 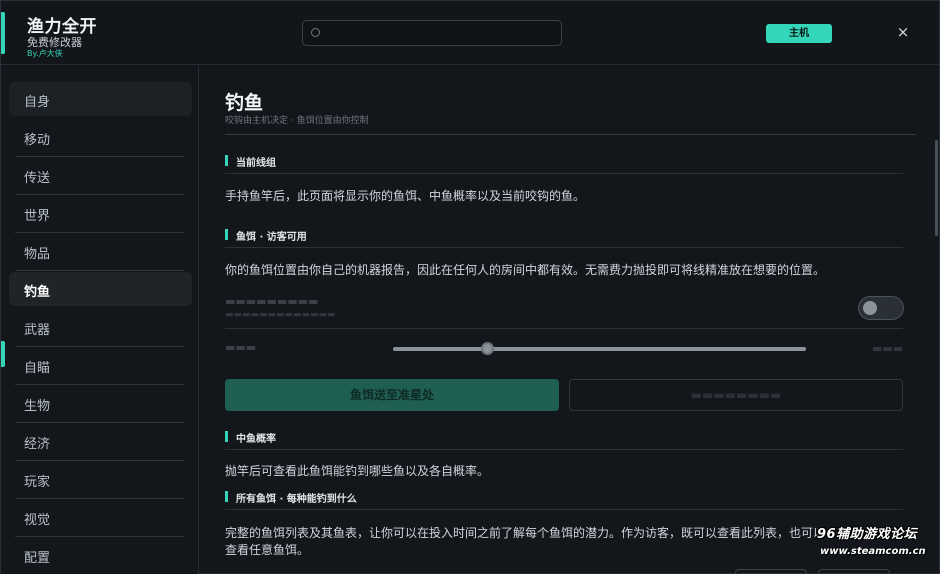 What do you see at coordinates (100, 366) in the screenshot?
I see `sidebar-item-aimbot: 自瞄` at bounding box center [100, 366].